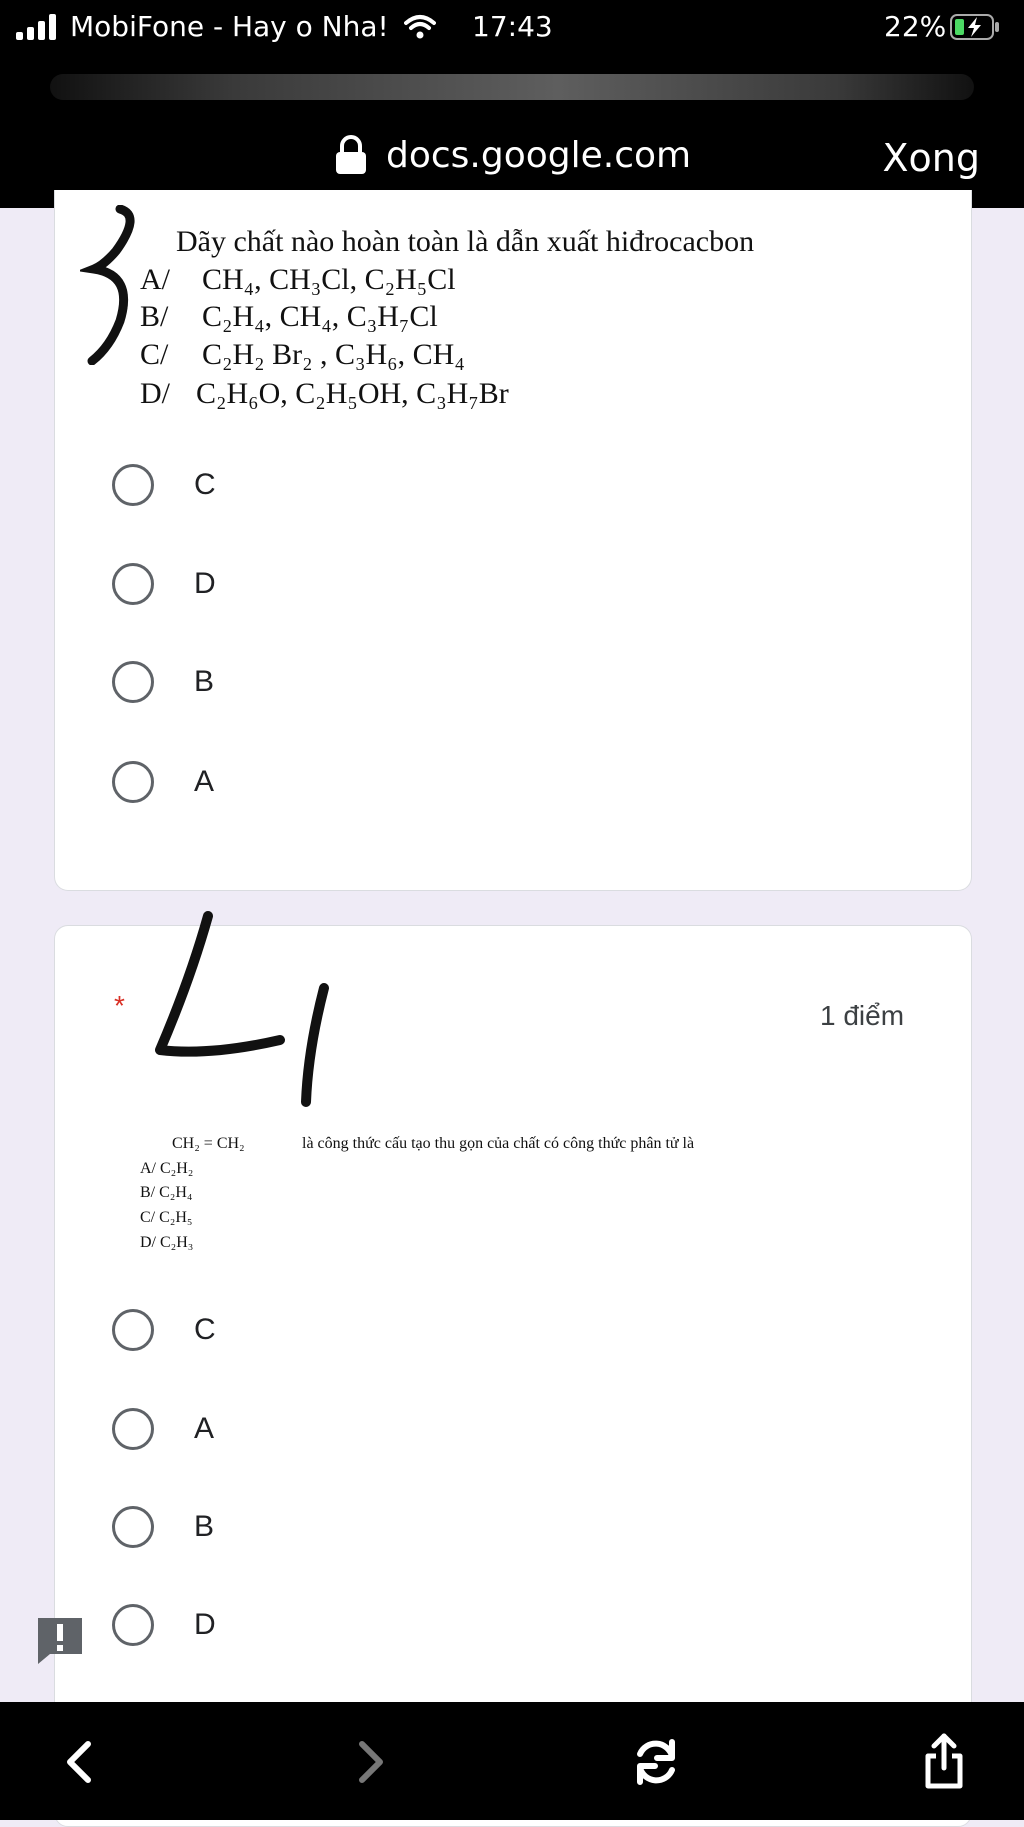 The image size is (1024, 1827). I want to click on required-asterisk: *, so click(119, 1005).